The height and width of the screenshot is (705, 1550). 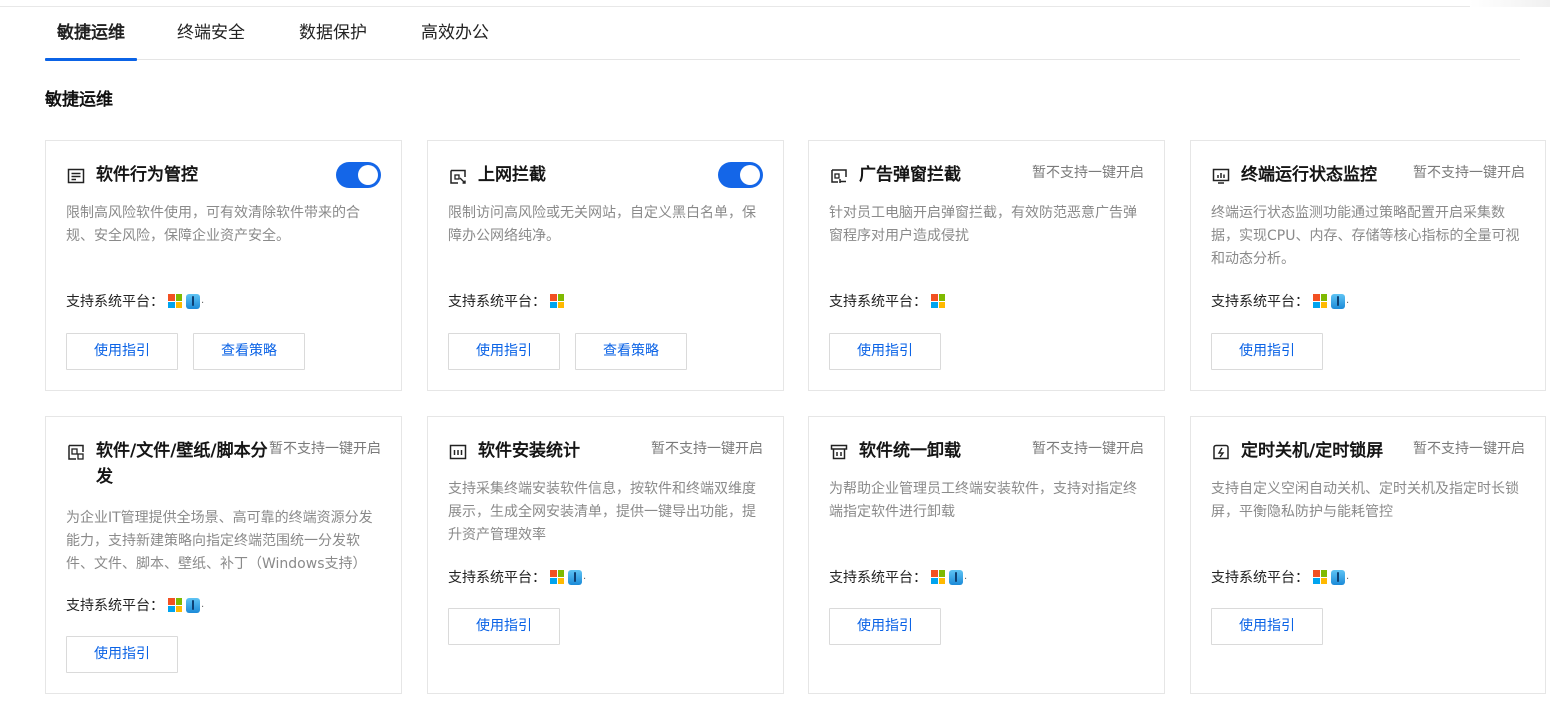 I want to click on tab-agile-ops: 敏捷运维, so click(x=91, y=34).